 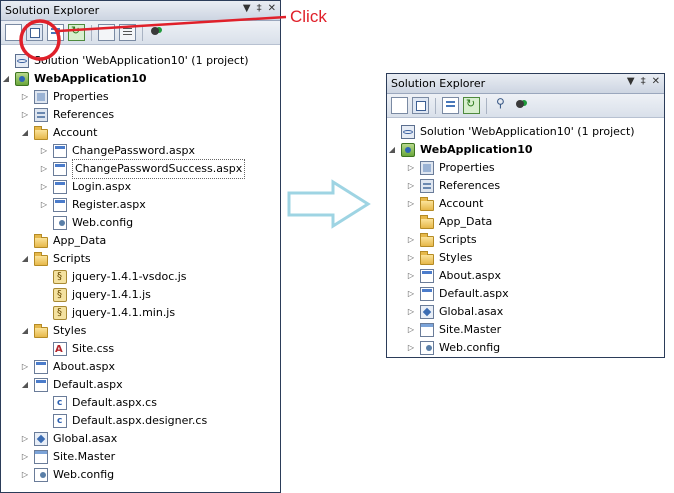 What do you see at coordinates (98, 403) in the screenshot?
I see `tree-item: Default.aspx.cs` at bounding box center [98, 403].